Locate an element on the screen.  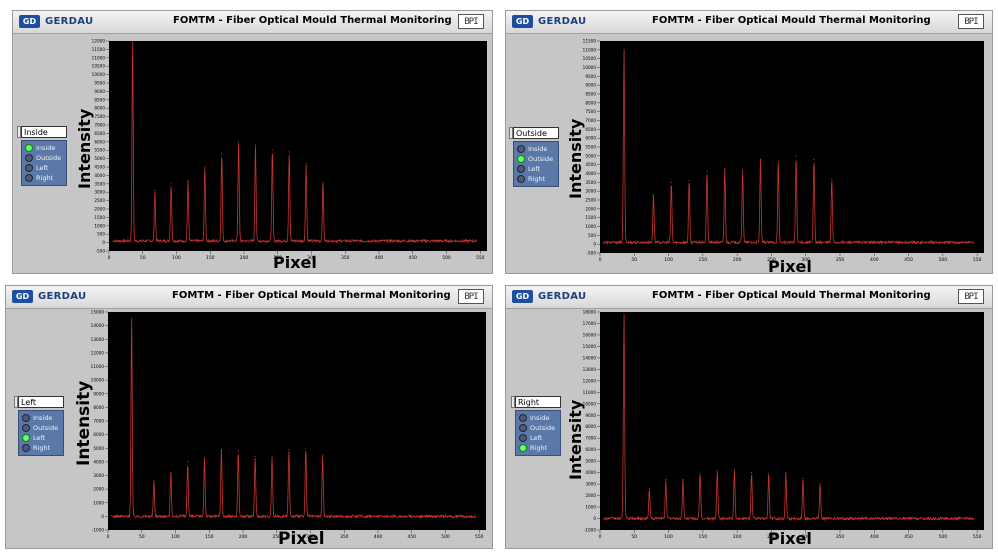
sensor-selector: Inside Inside Outside Left Right is located at coordinates (43, 156).